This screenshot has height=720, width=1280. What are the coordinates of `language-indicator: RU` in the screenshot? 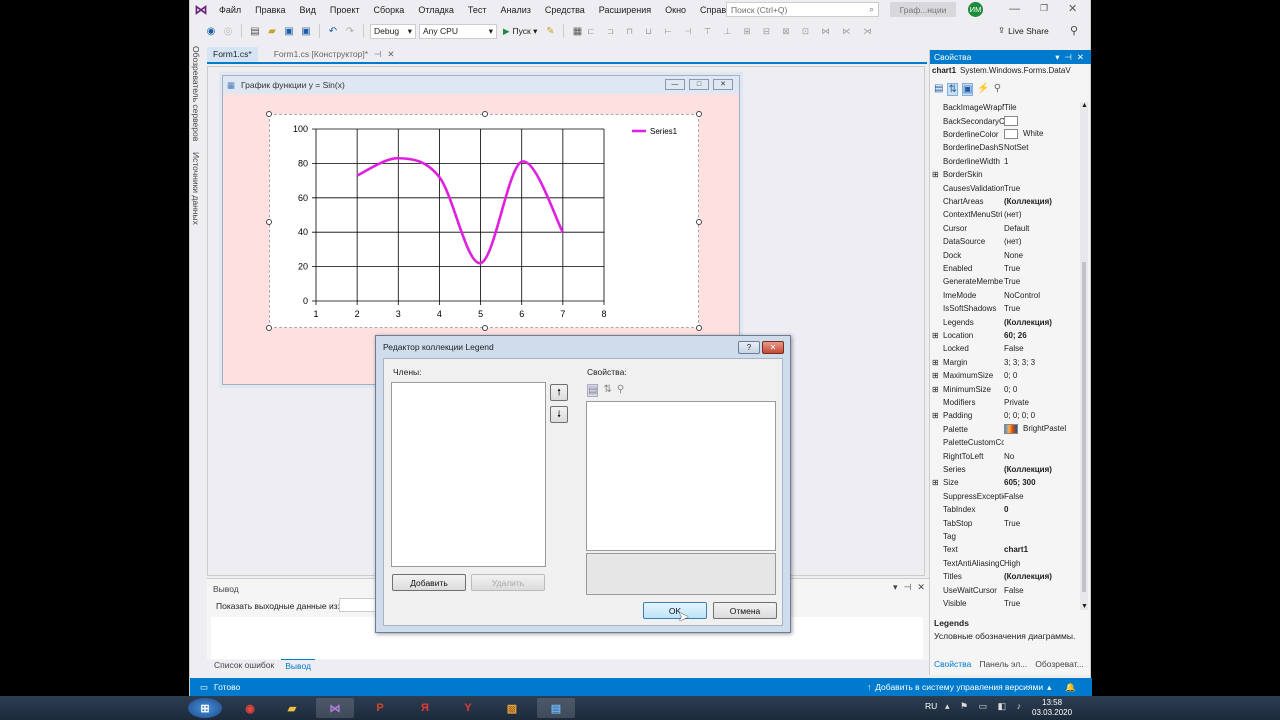 It's located at (931, 706).